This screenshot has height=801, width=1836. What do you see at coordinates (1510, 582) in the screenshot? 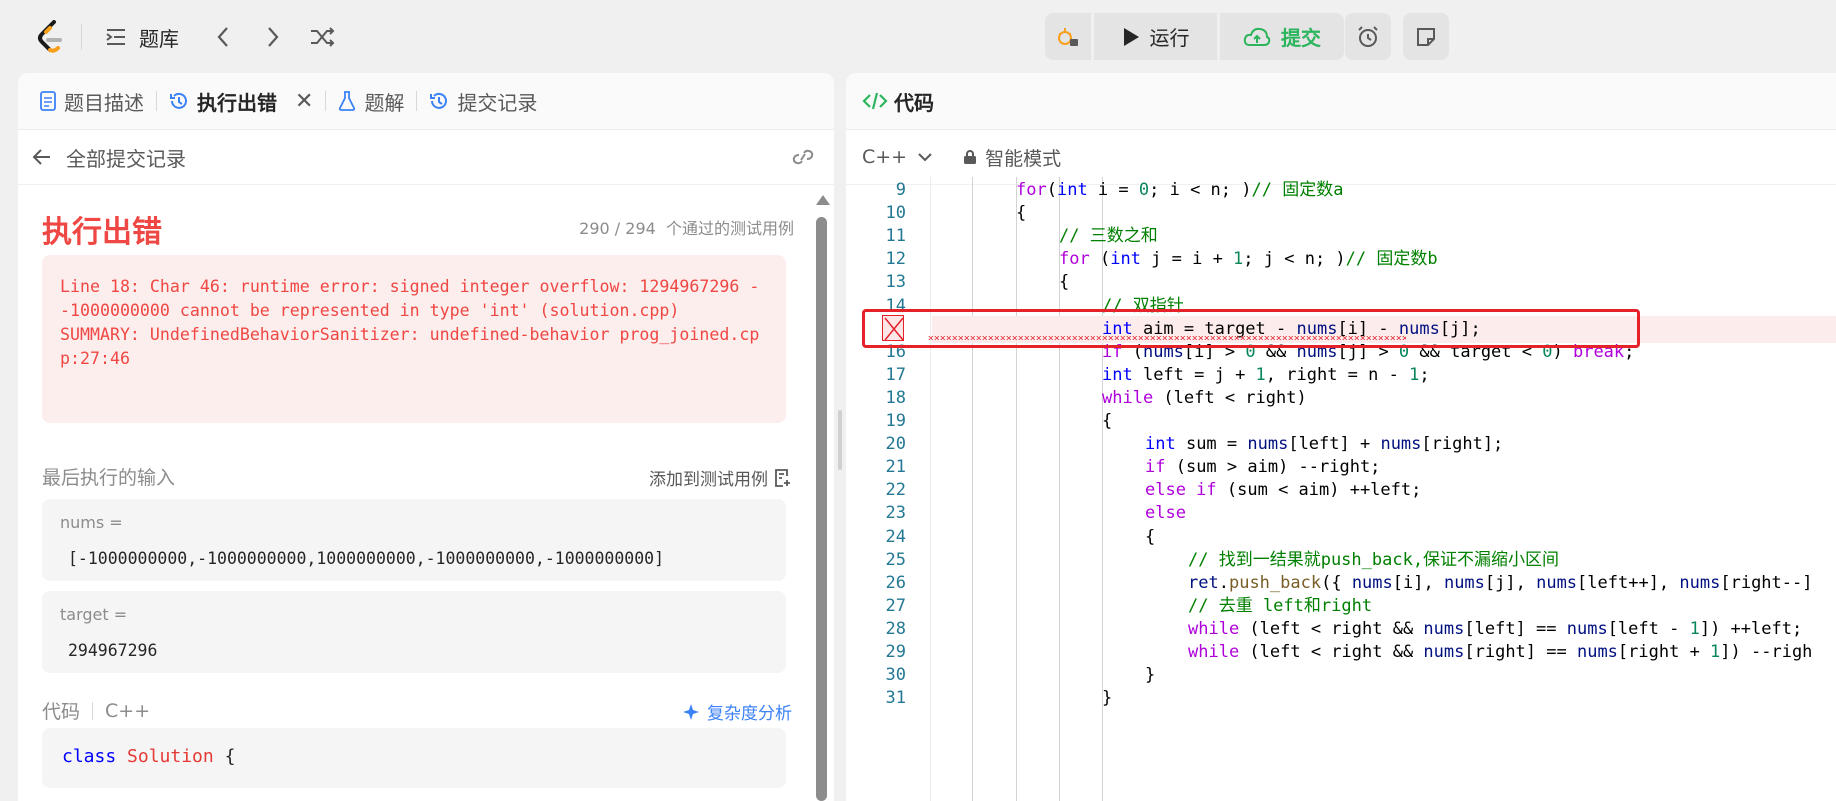
I see `code-token: [j],` at bounding box center [1510, 582].